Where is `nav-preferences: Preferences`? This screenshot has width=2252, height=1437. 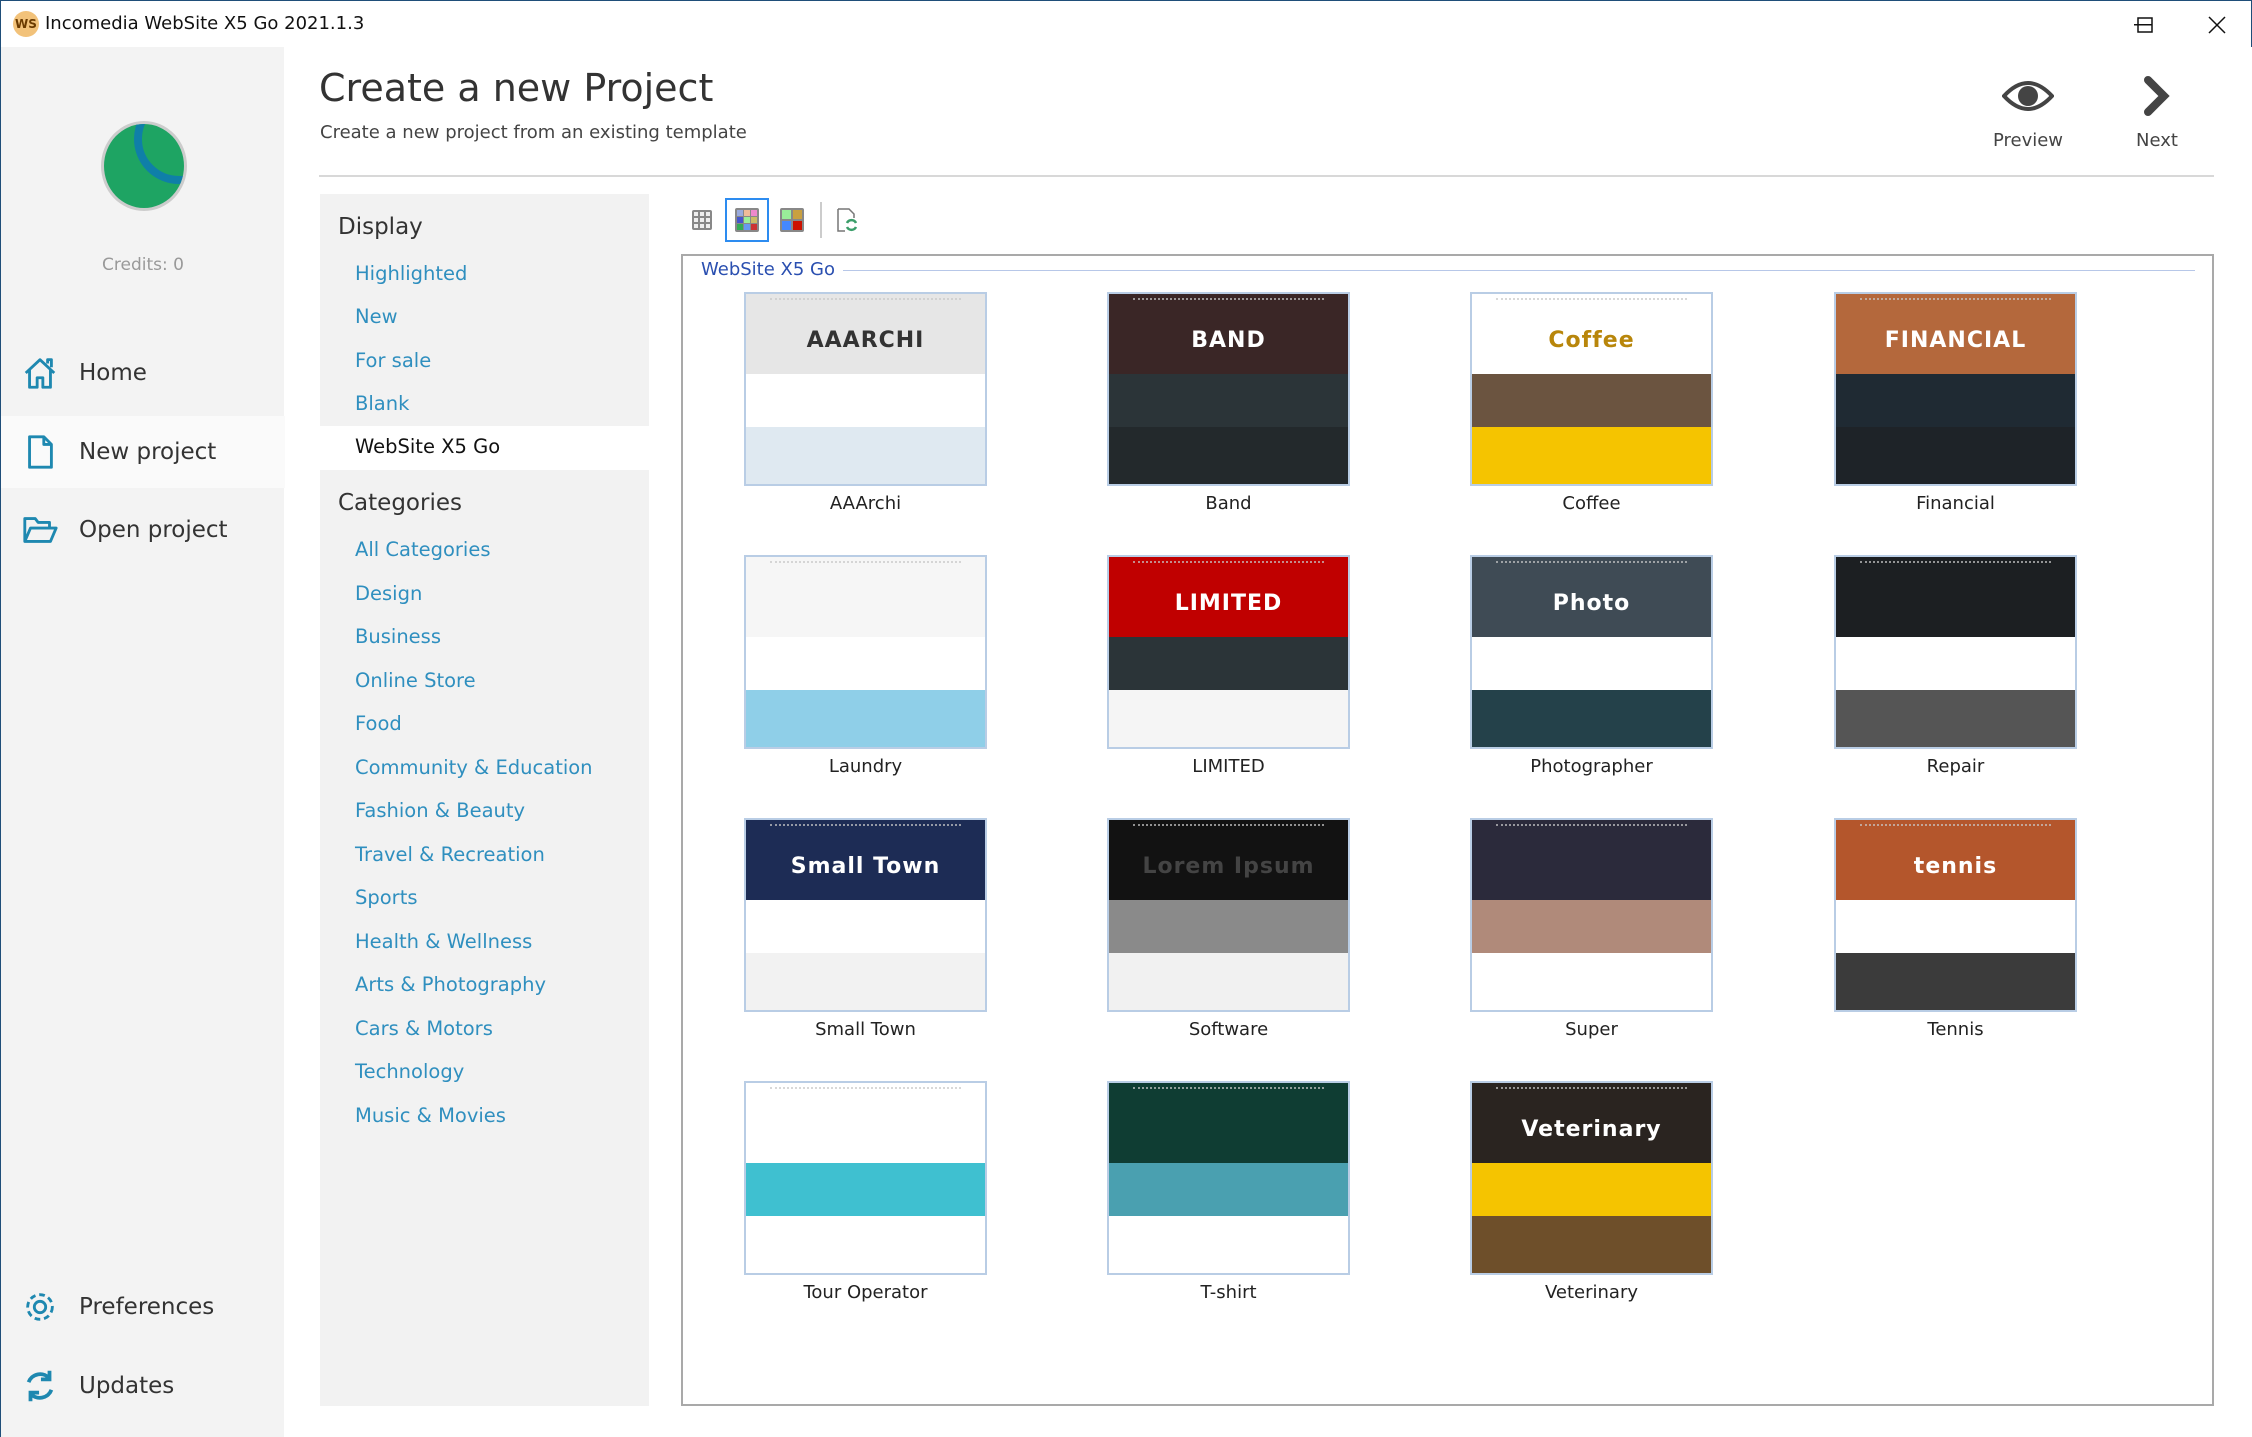
nav-preferences: Preferences is located at coordinates (143, 1307).